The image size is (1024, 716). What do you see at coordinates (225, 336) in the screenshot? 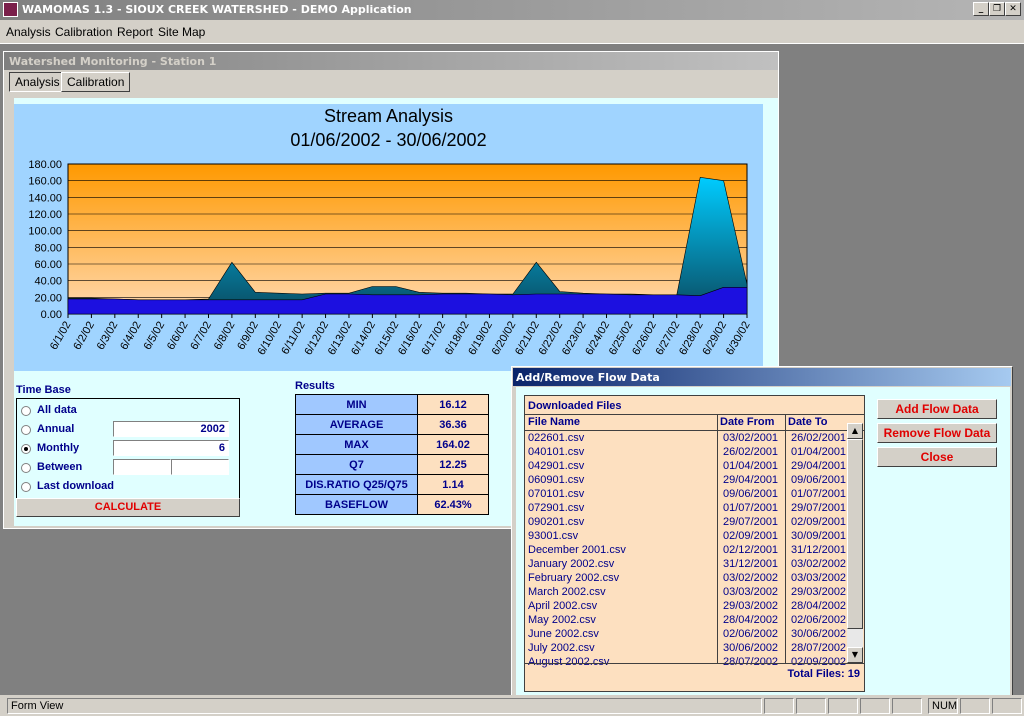
I see `x-tick-label: 6/8/02` at bounding box center [225, 336].